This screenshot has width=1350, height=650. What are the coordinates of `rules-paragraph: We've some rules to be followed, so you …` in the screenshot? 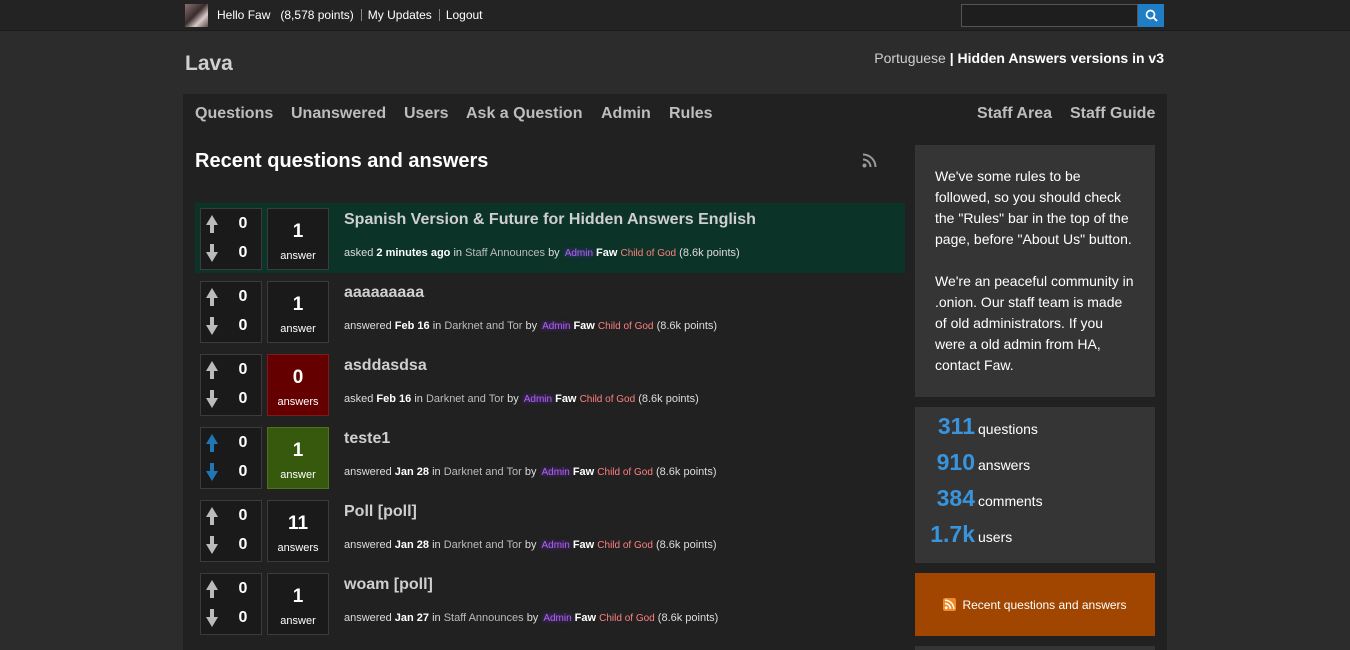 It's located at (1033, 207).